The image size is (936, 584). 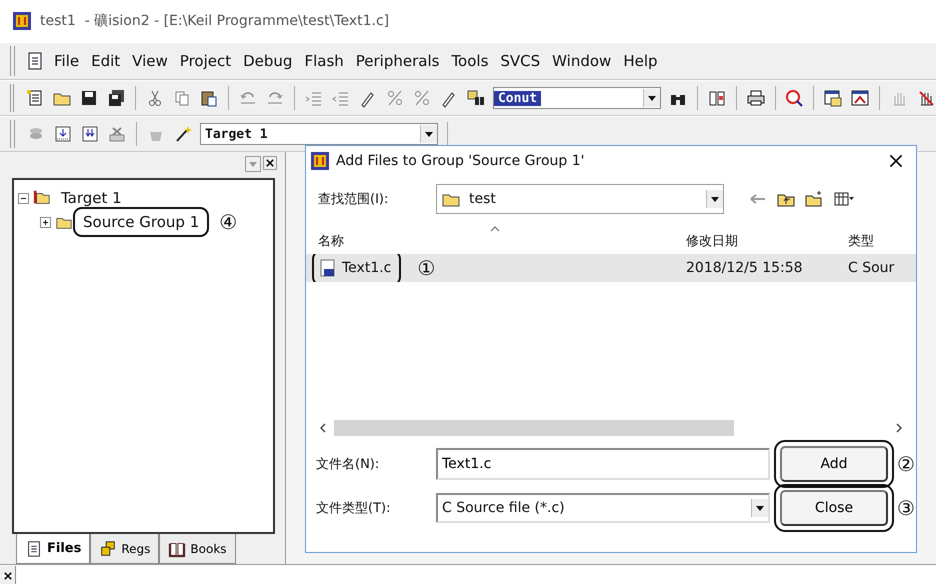 I want to click on chart-window-icon, so click(x=860, y=98).